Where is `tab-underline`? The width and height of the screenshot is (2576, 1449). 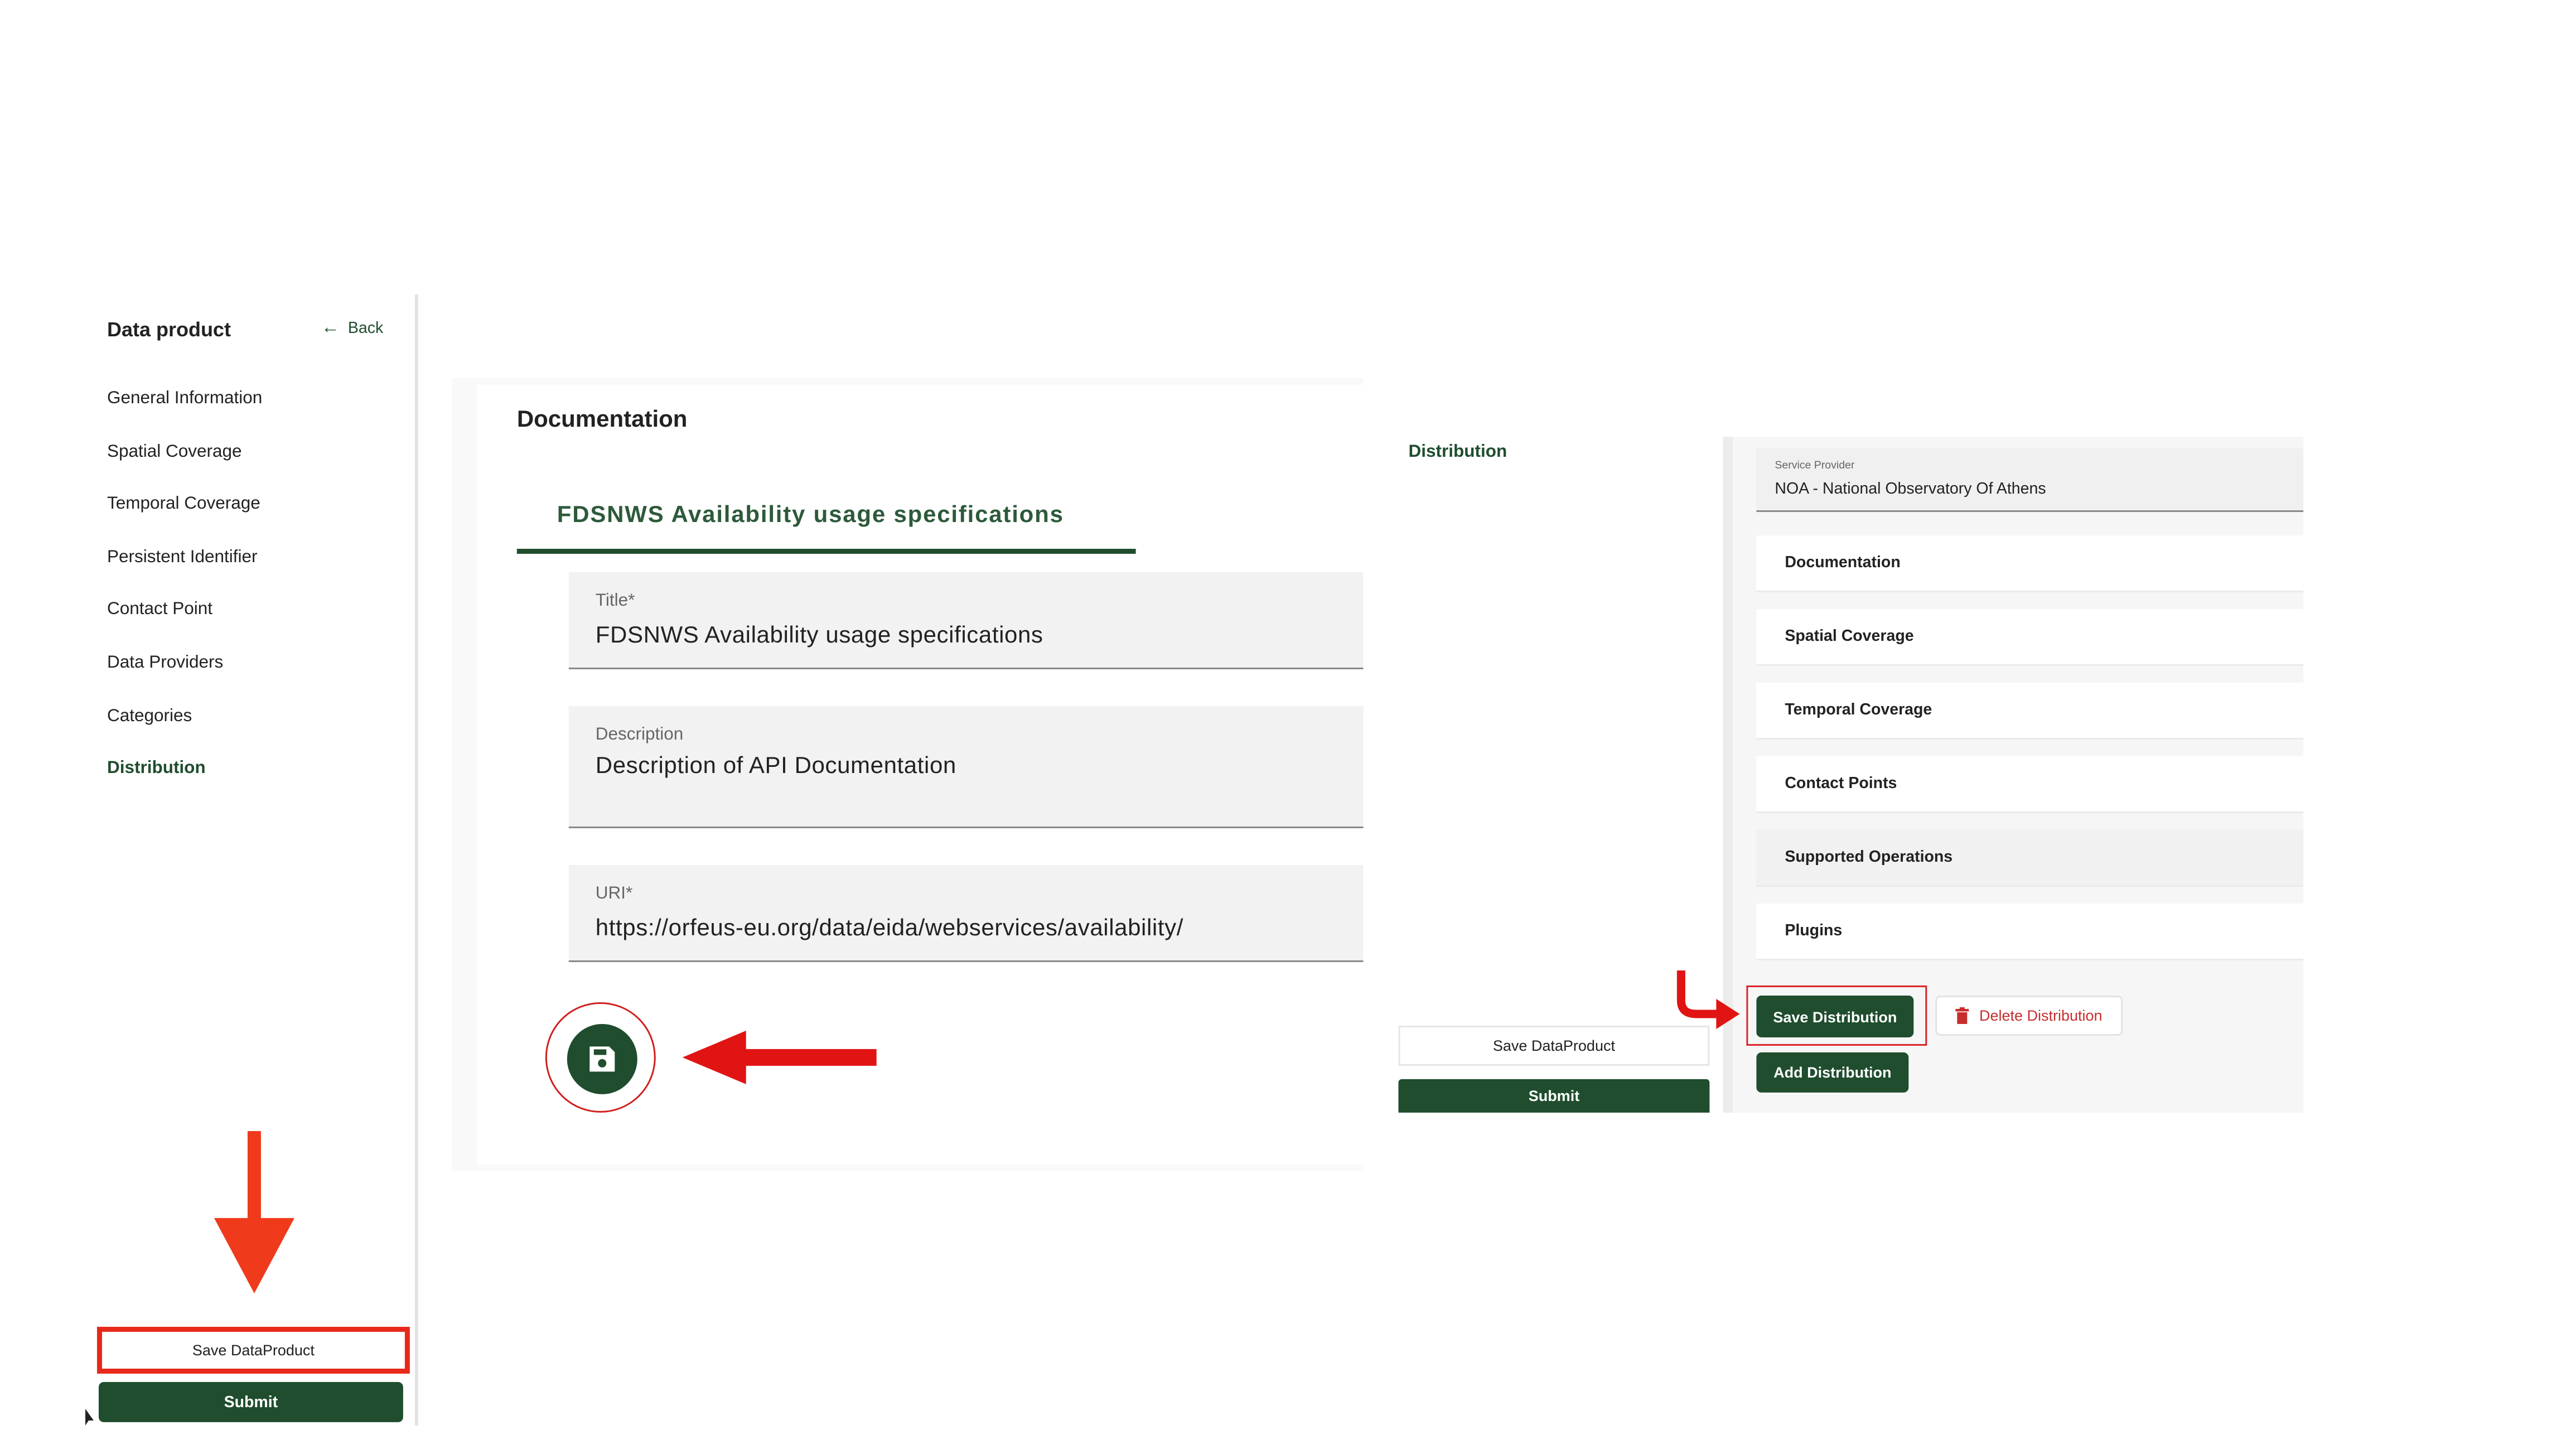
tab-underline is located at coordinates (826, 551).